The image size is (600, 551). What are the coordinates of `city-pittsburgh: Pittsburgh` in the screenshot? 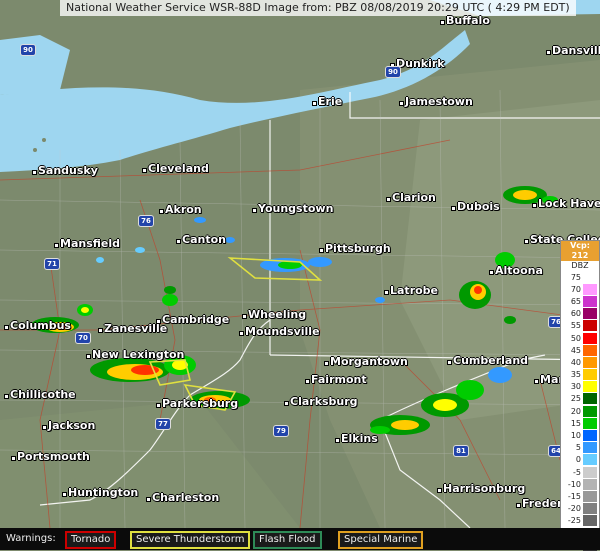 It's located at (355, 248).